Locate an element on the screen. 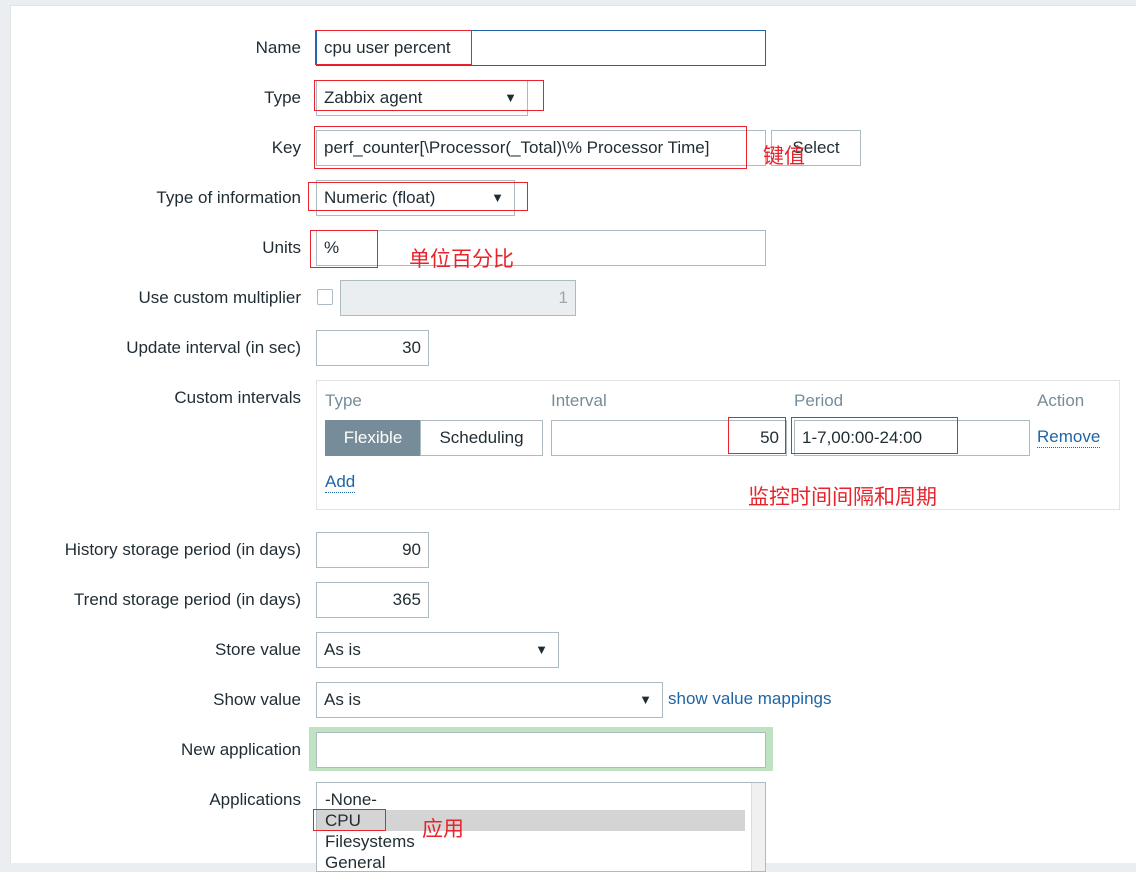 Image resolution: width=1136 pixels, height=872 pixels. type-of-information-label: Type of information is located at coordinates (228, 197).